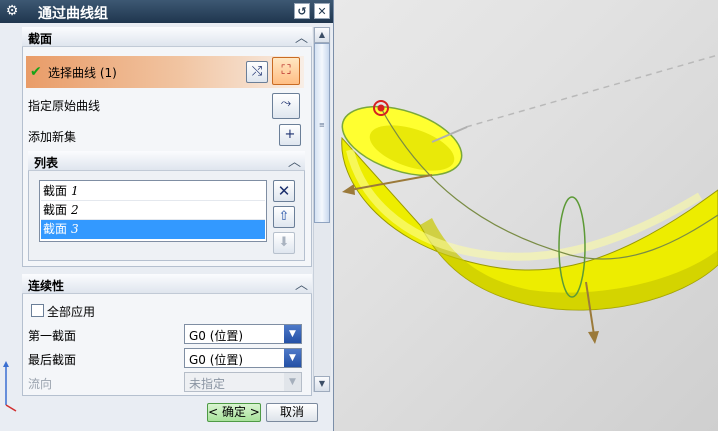  What do you see at coordinates (216, 360) in the screenshot?
I see `last-section-value: G0 (位置)` at bounding box center [216, 360].